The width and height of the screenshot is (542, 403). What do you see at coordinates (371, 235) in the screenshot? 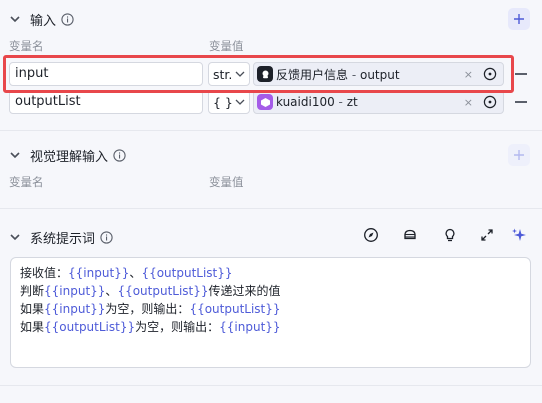
I see `compass-icon` at bounding box center [371, 235].